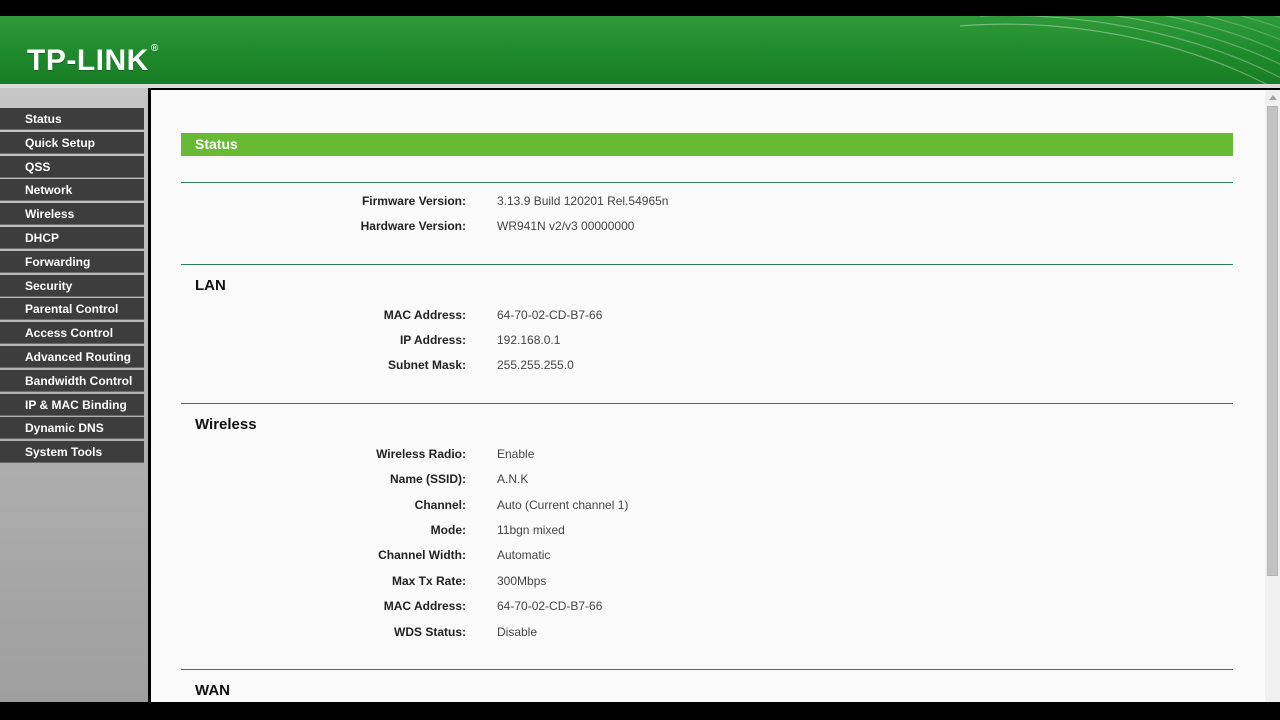 The image size is (1280, 720). What do you see at coordinates (707, 144) in the screenshot?
I see `page-title: Status` at bounding box center [707, 144].